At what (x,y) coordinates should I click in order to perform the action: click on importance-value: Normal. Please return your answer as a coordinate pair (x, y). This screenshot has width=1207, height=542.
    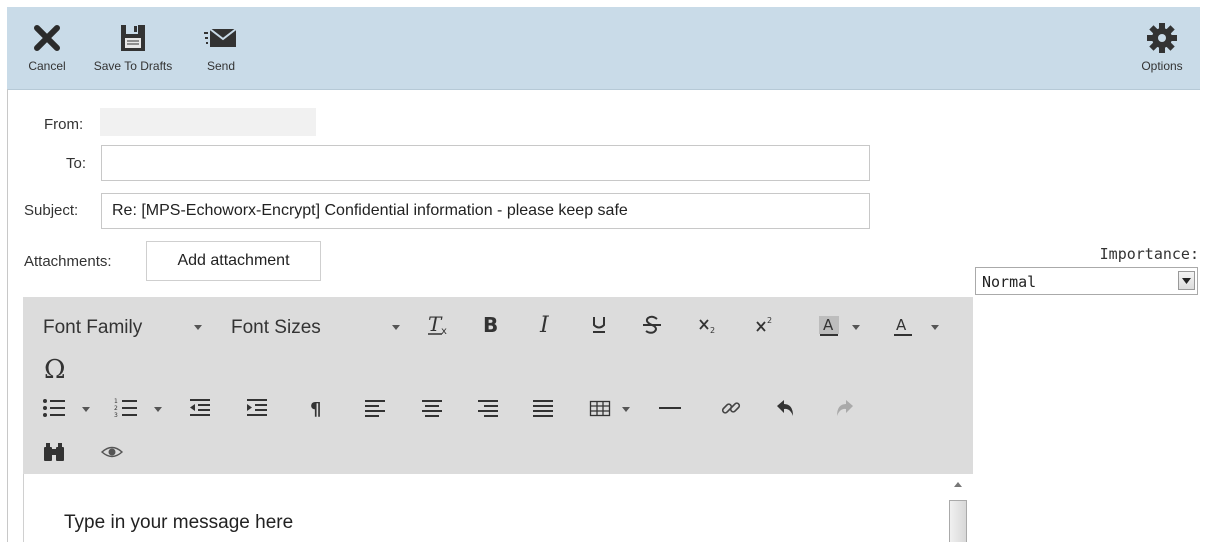
    Looking at the image, I should click on (1009, 282).